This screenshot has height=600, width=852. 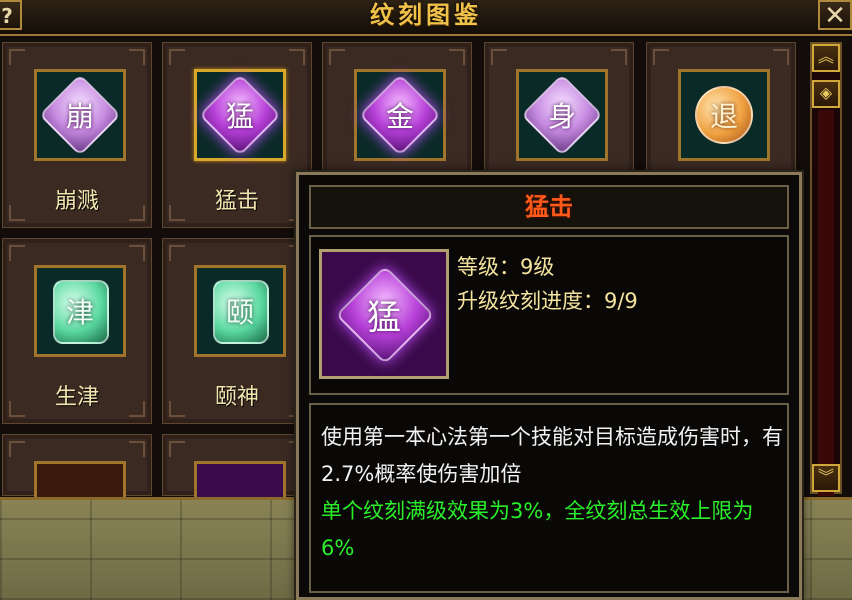 I want to click on help-button: ?, so click(x=11, y=15).